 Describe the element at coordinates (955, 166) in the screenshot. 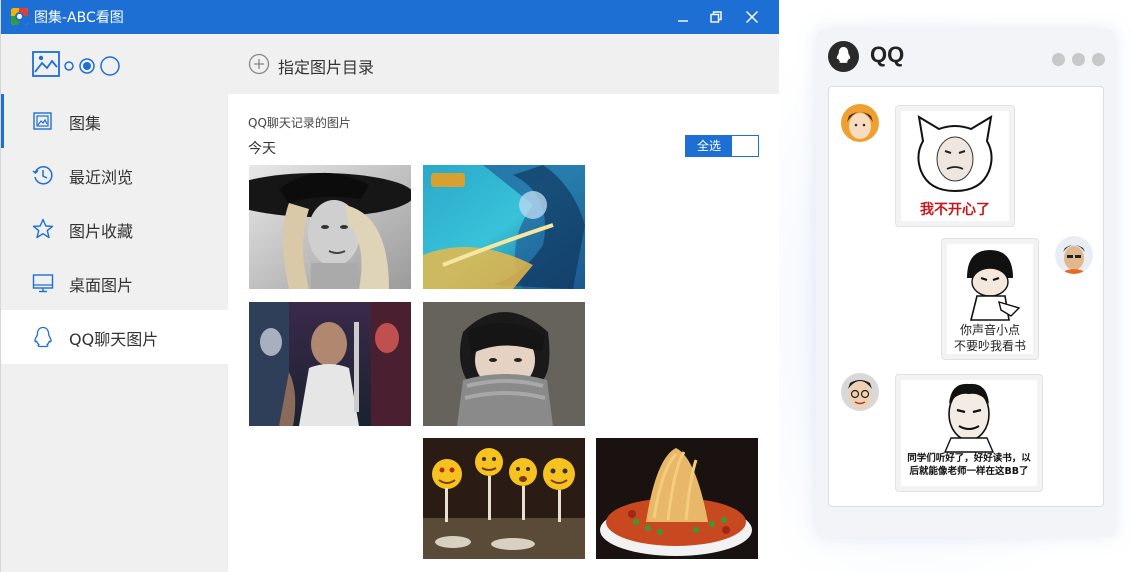

I see `chat-bubble-meme: 我不开心了` at that location.